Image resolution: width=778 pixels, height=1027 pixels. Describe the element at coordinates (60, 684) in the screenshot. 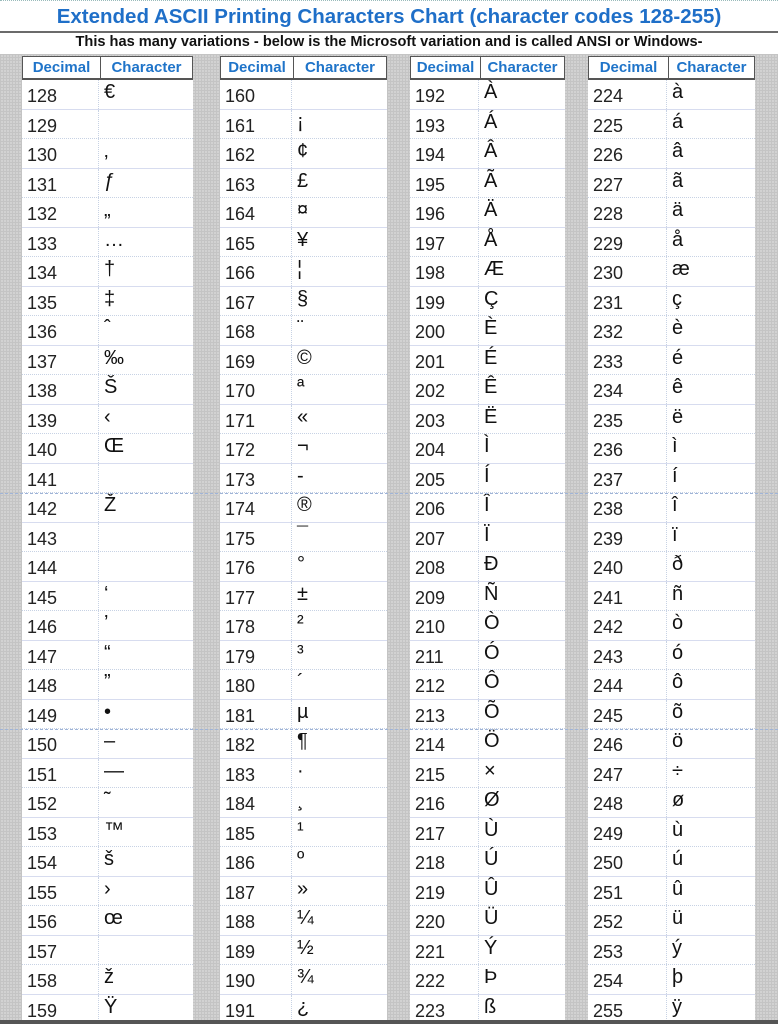

I see `decimal-code: 148` at that location.